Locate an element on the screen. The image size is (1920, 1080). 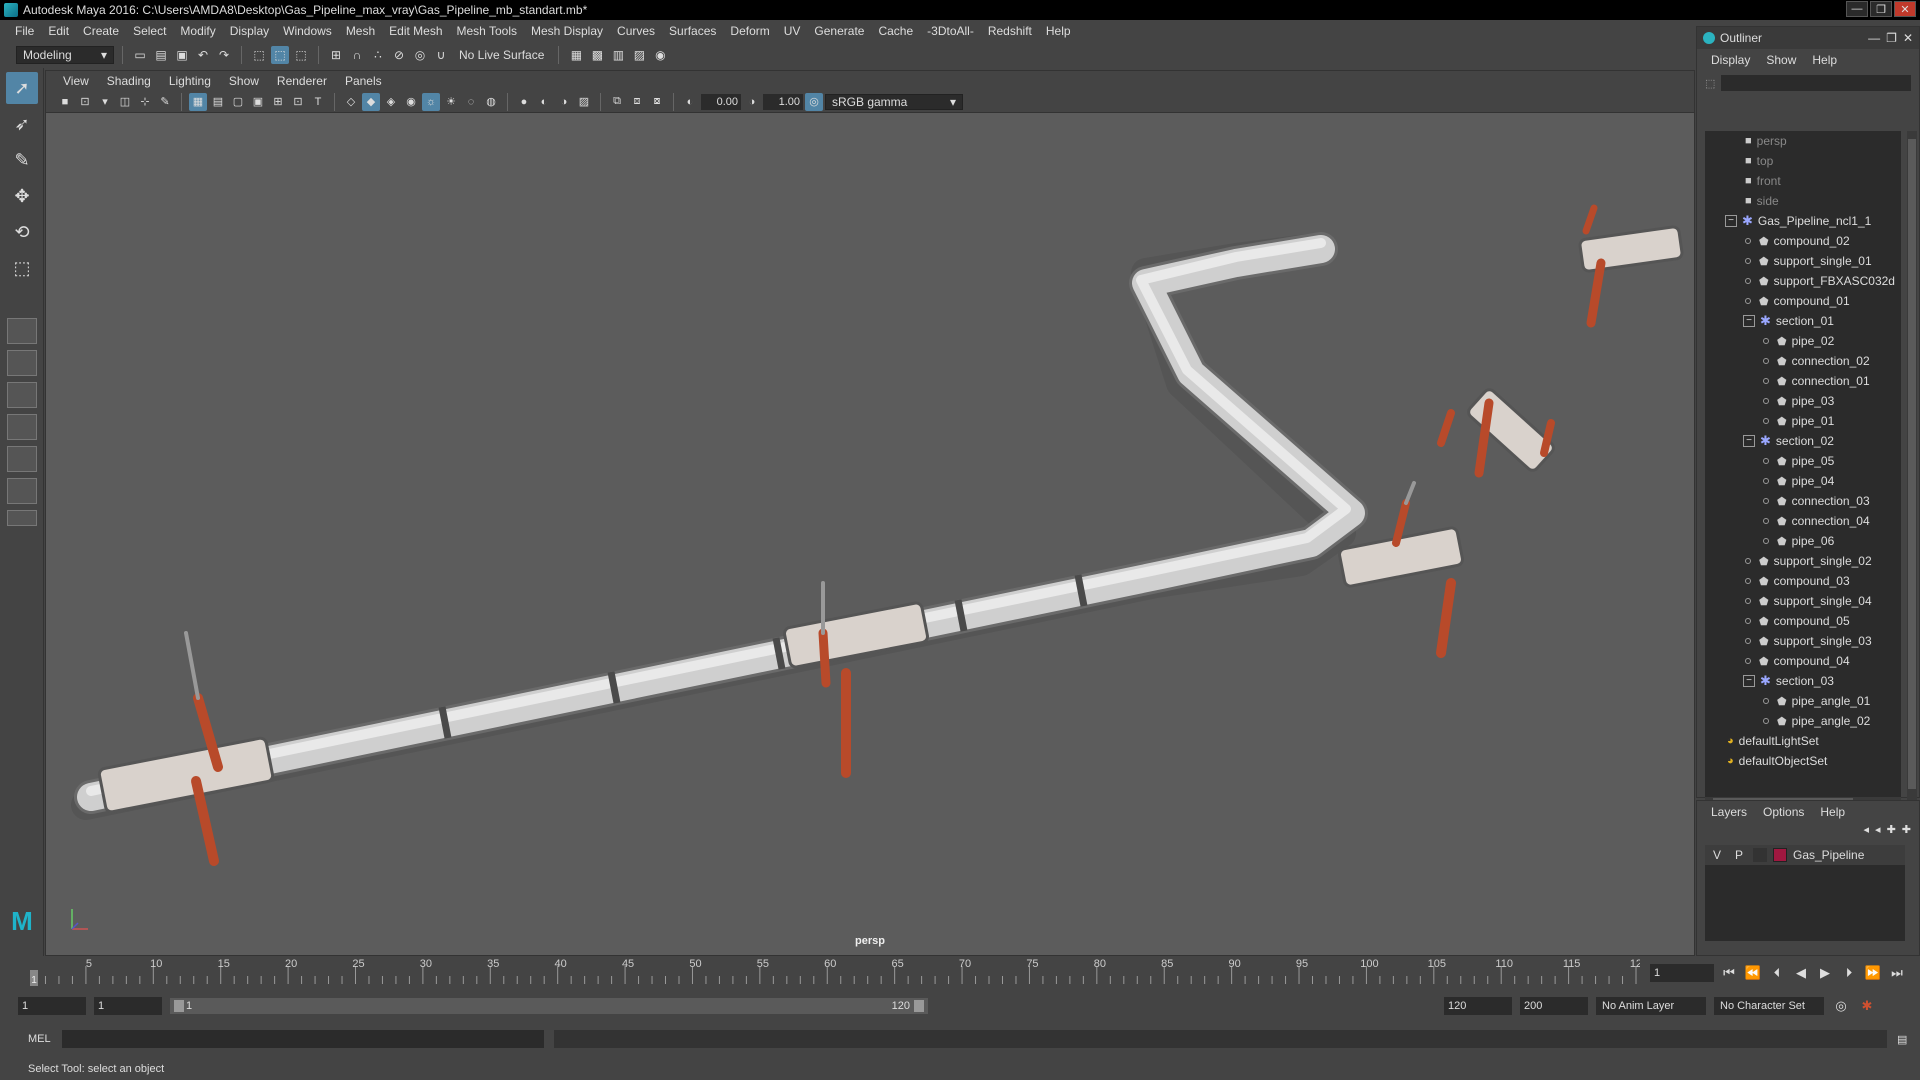
outliner-item: ⬟ connection_02 is located at coordinates (1803, 361).